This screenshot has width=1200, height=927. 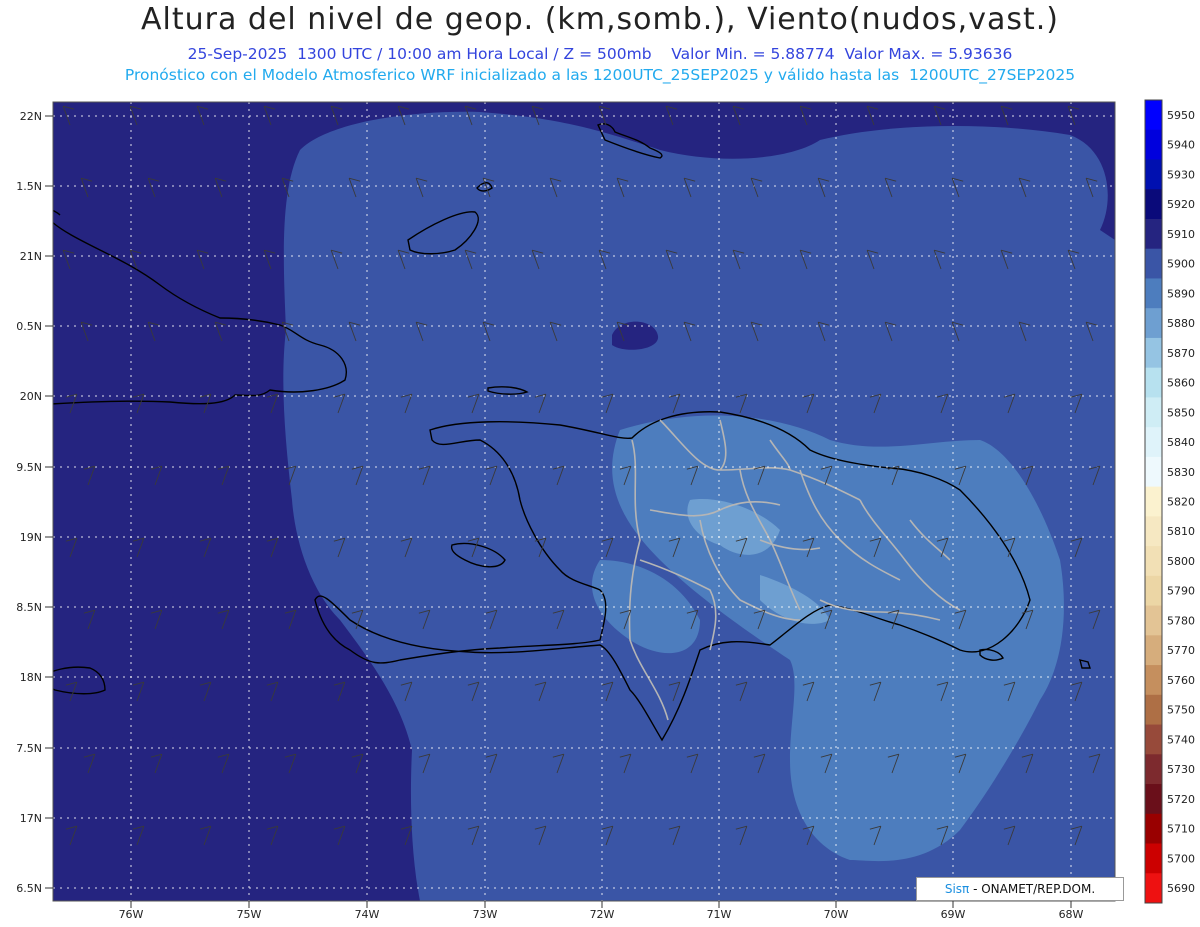 What do you see at coordinates (1181, 799) in the screenshot?
I see `colorbar-level-label: 5720` at bounding box center [1181, 799].